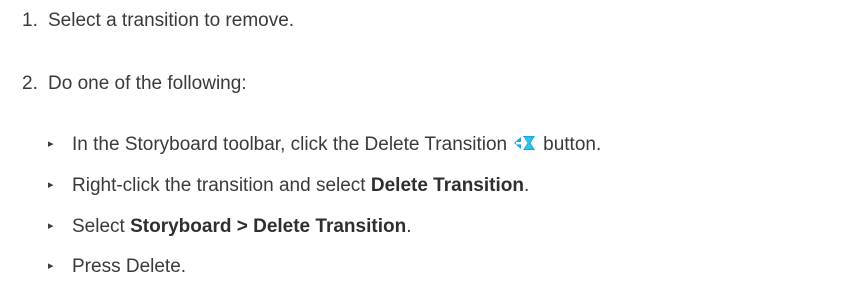  I want to click on step-1: 1. Select a transition to remove., so click(158, 21).